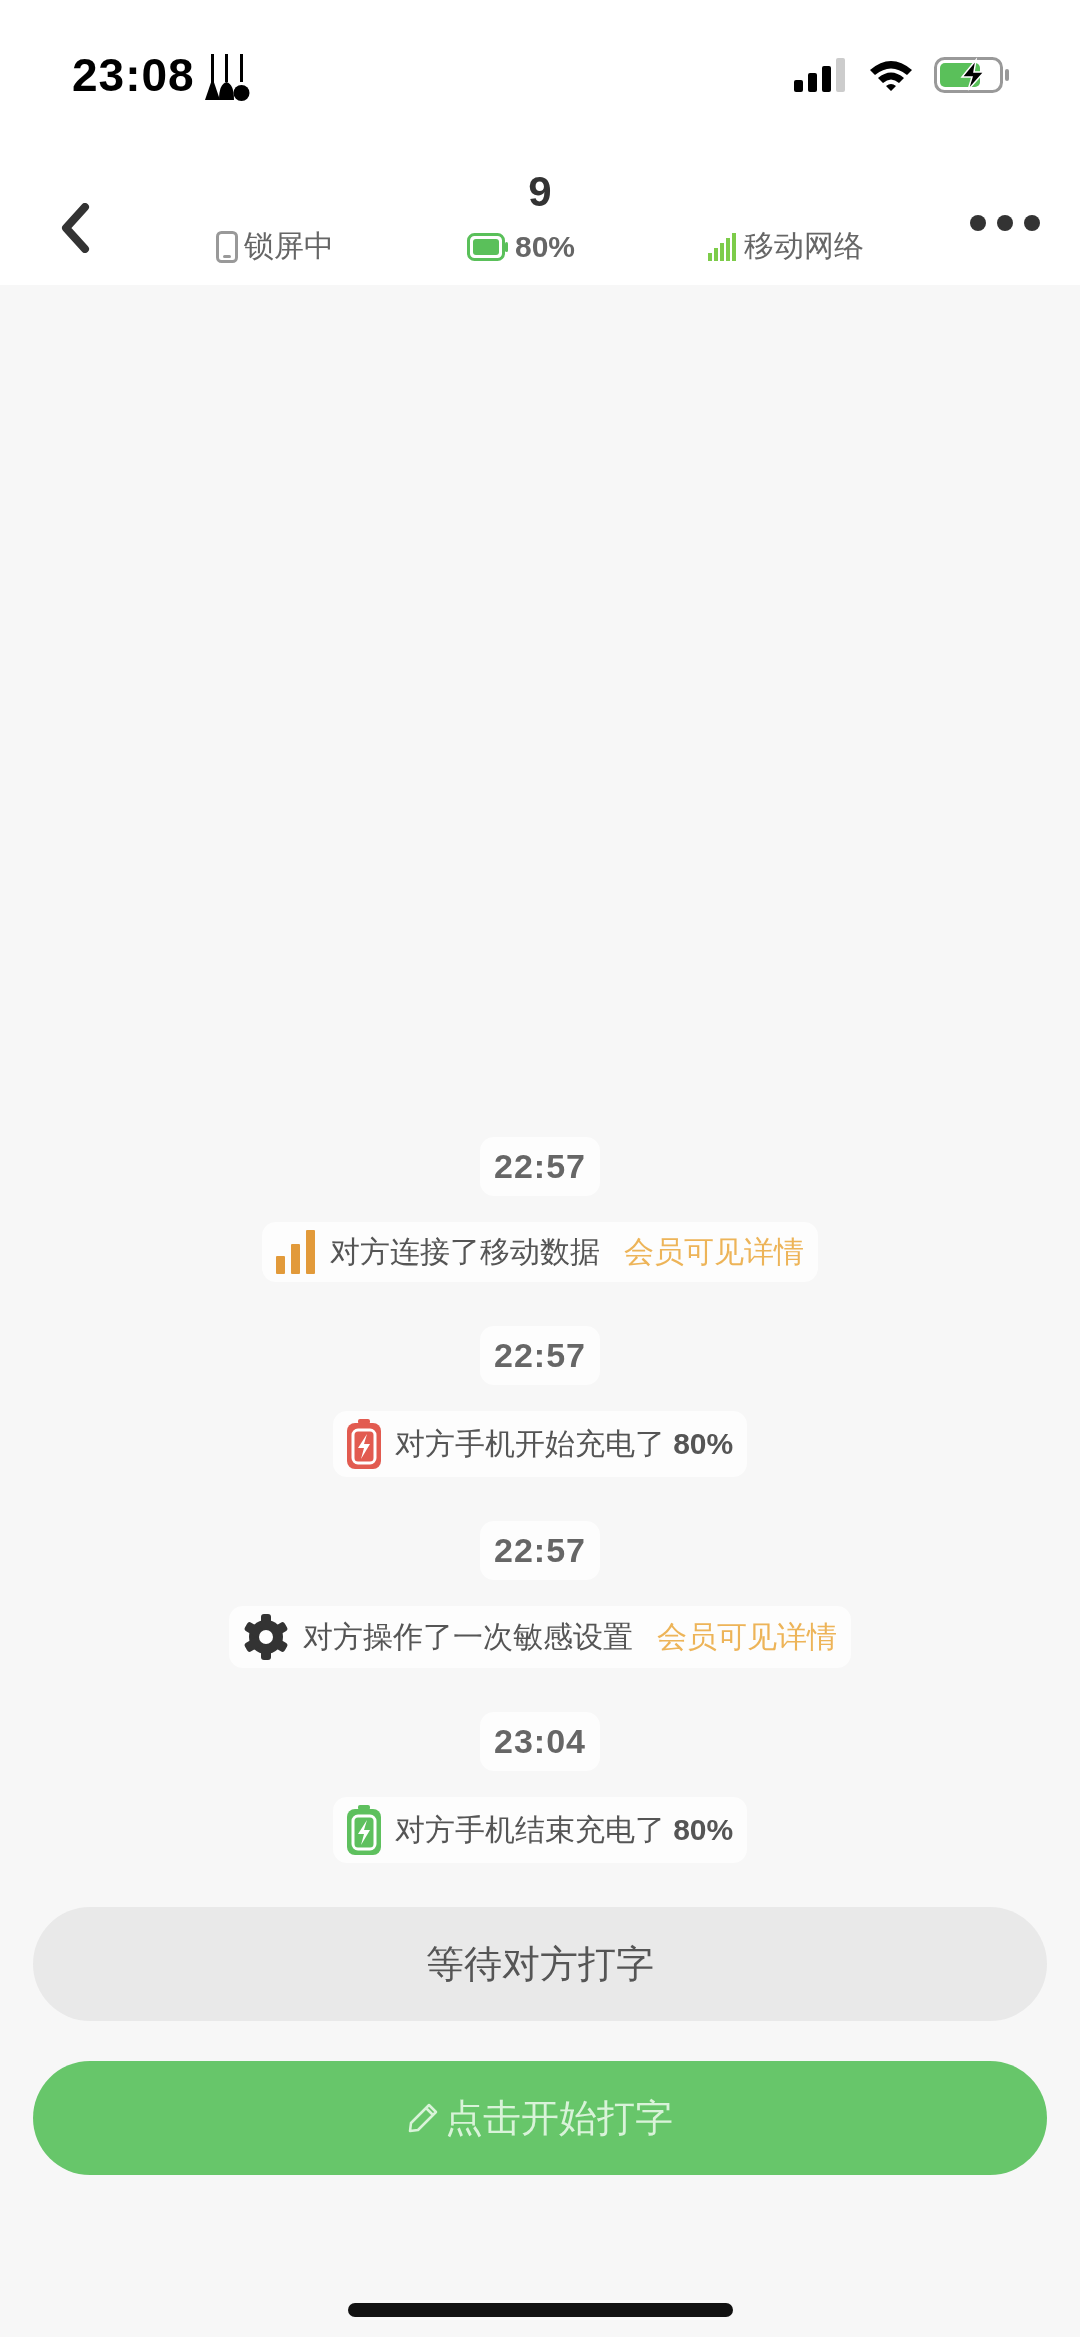  Describe the element at coordinates (544, 246) in the screenshot. I see `battery-level: 80%` at that location.